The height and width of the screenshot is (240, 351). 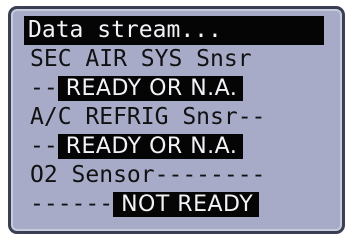 I want to click on monitor-status-row-o2-sensor: ------ NOT READY, so click(x=174, y=204).